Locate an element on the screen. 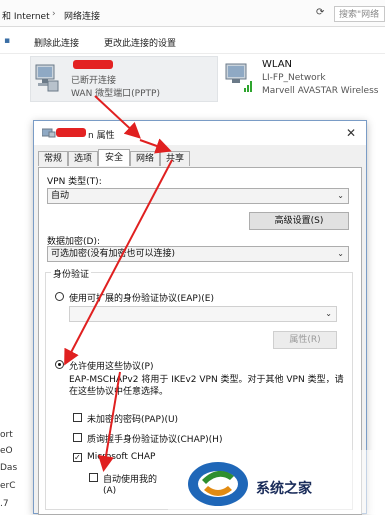 This screenshot has height=515, width=385. tab-general: 常规 is located at coordinates (53, 158).